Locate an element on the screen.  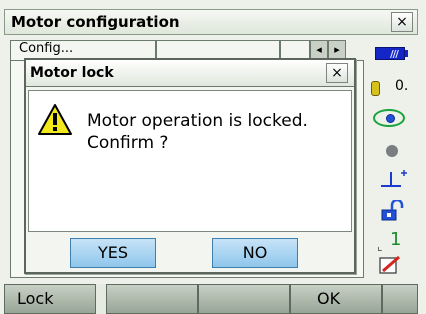
index-icon: ⌞ 1 is located at coordinates (392, 241).